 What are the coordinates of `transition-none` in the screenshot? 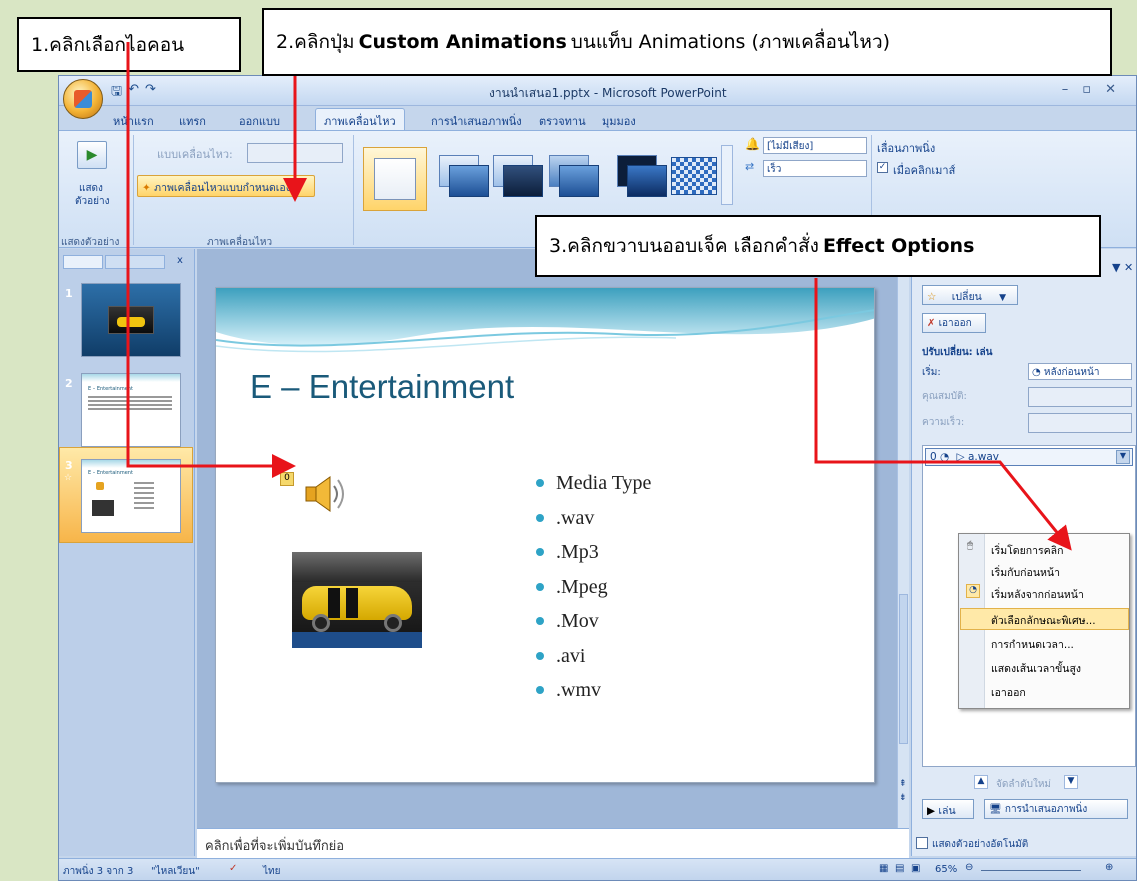 It's located at (395, 179).